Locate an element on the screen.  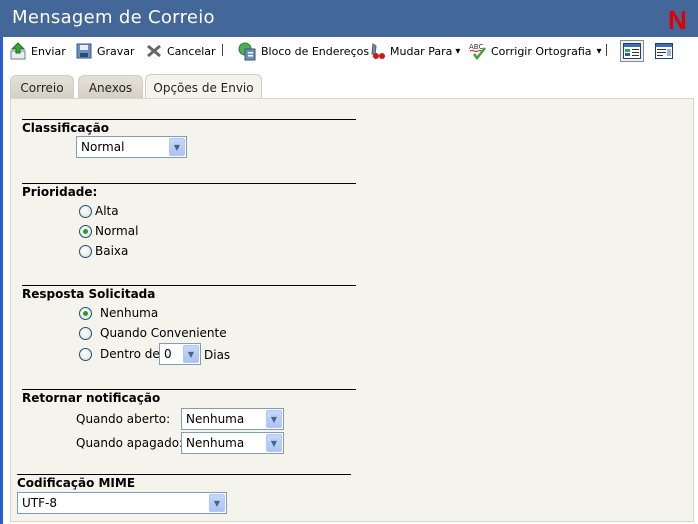
title-bar: Mensagem de Correio N is located at coordinates (349, 18).